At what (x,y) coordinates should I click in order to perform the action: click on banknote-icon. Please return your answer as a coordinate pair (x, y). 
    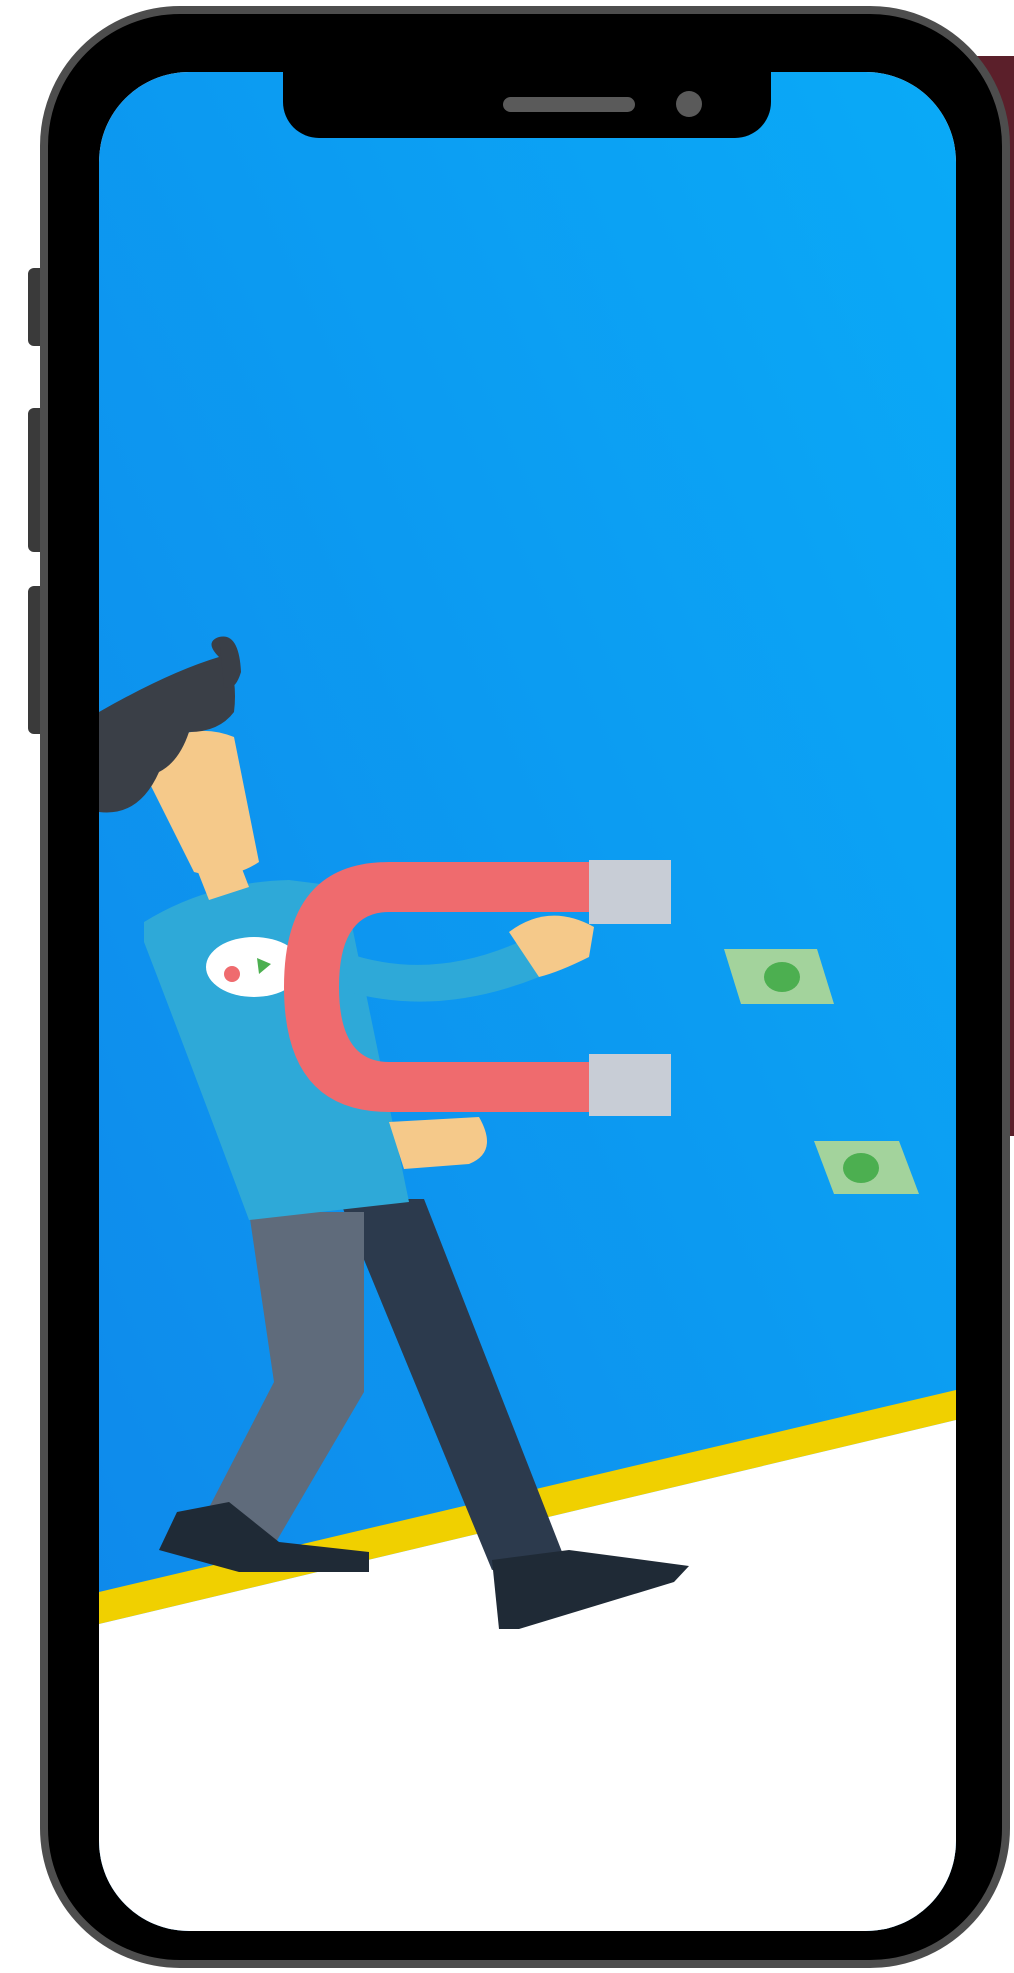
    Looking at the image, I should click on (779, 976).